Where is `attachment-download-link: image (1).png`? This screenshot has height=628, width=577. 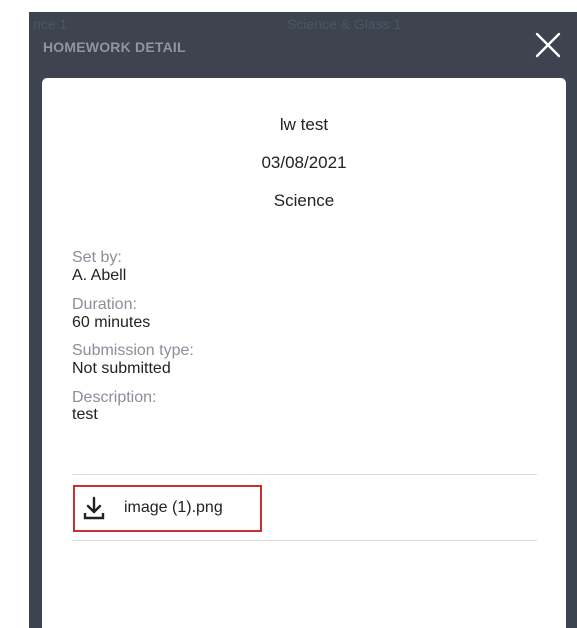
attachment-download-link: image (1).png is located at coordinates (167, 508).